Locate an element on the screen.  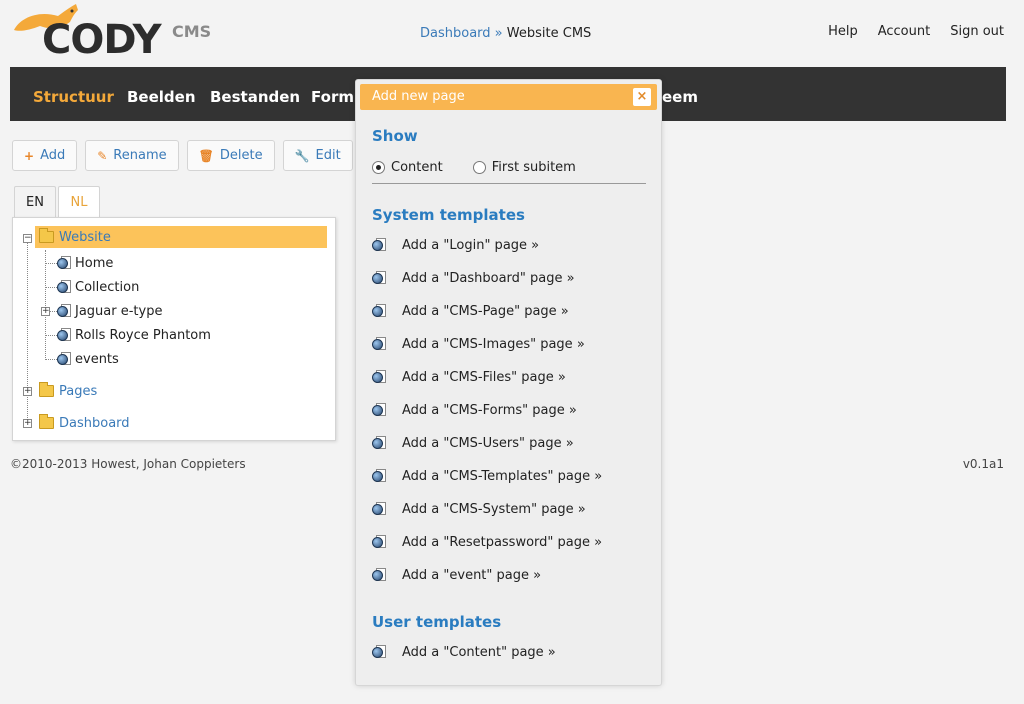
help-link: Help is located at coordinates (843, 31).